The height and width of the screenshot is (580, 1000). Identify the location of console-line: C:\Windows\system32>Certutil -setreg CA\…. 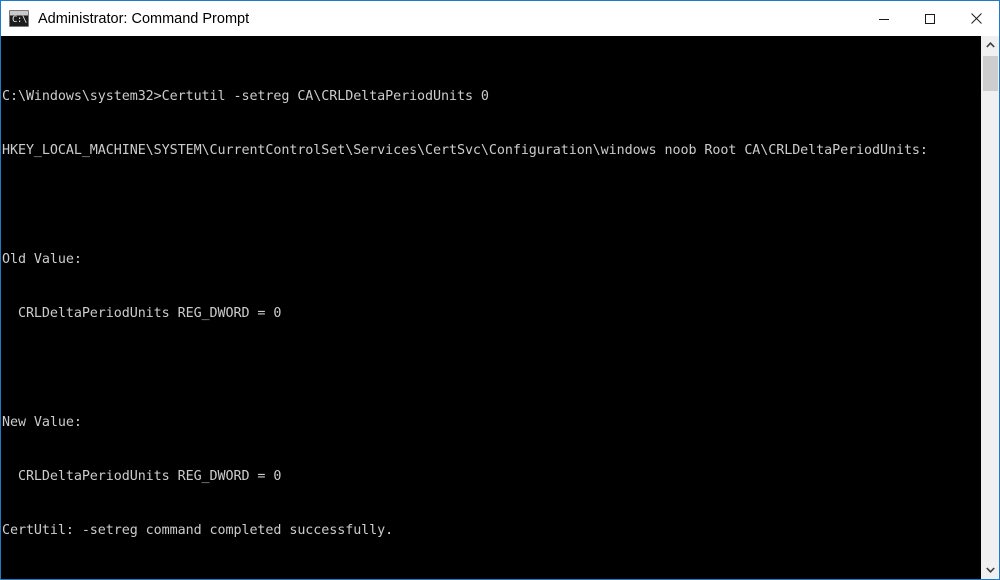
(245, 97).